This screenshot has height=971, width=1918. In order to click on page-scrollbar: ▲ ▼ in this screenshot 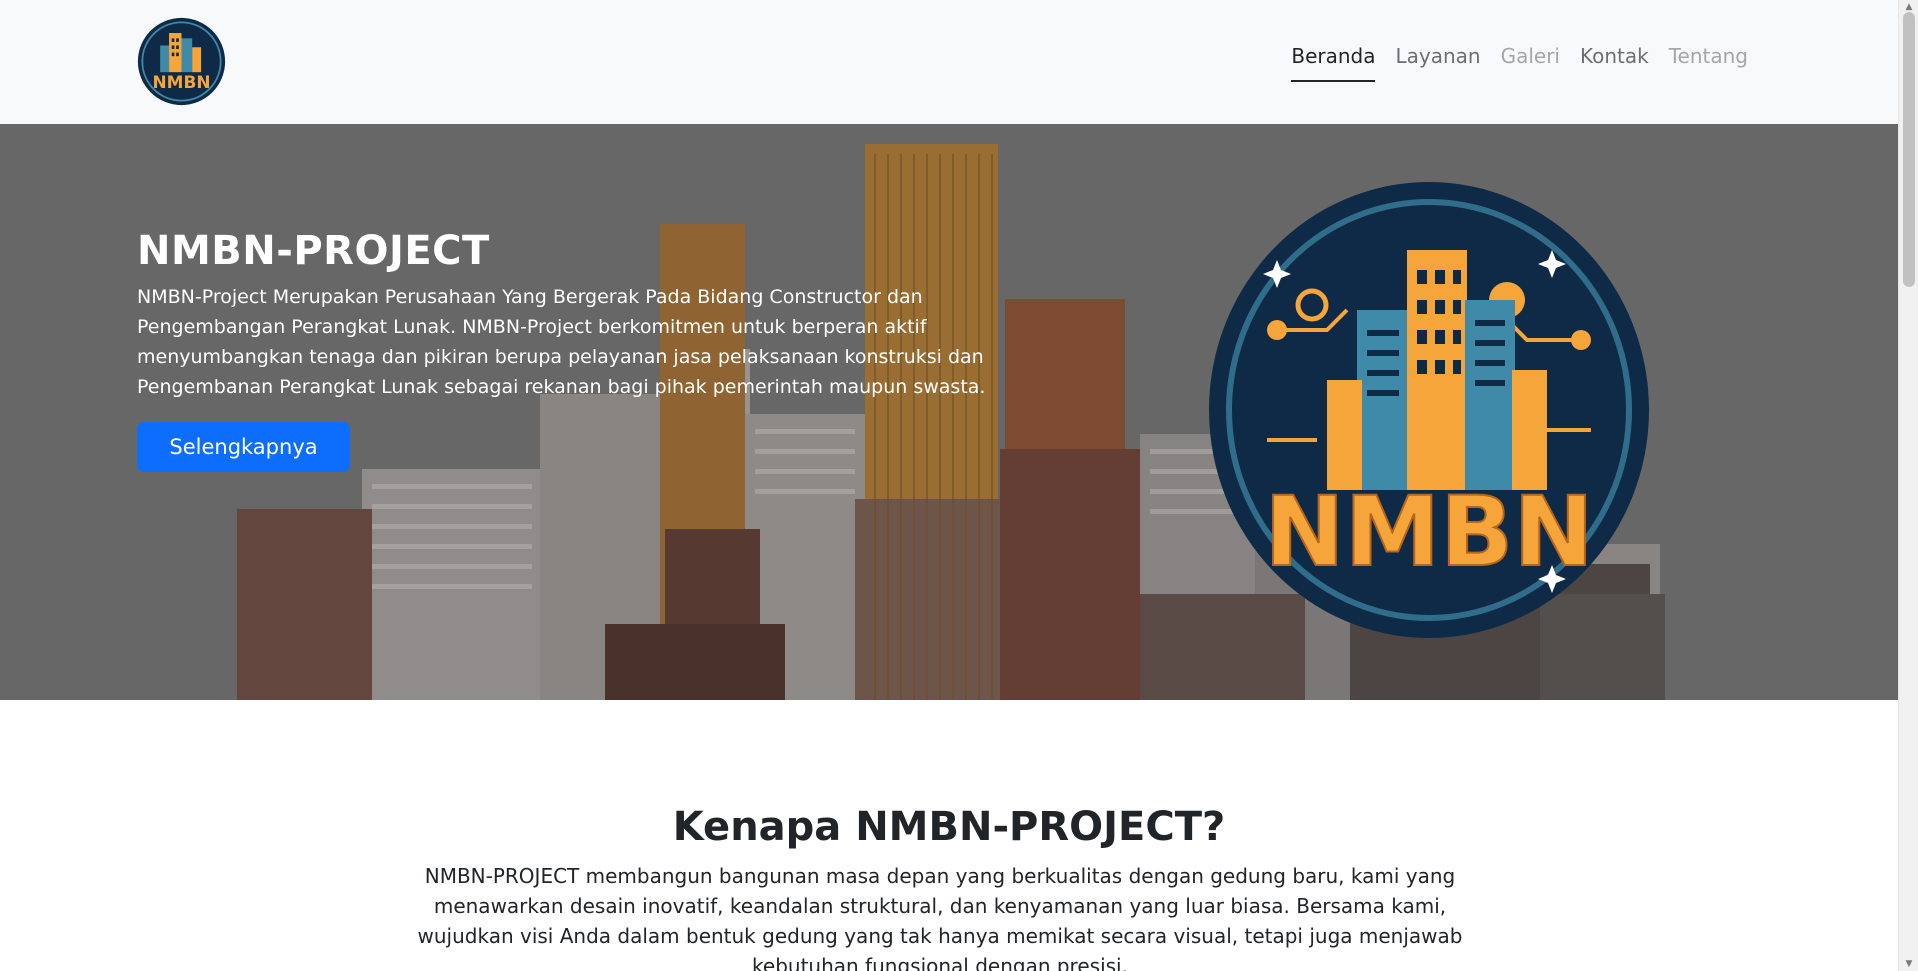, I will do `click(1908, 485)`.